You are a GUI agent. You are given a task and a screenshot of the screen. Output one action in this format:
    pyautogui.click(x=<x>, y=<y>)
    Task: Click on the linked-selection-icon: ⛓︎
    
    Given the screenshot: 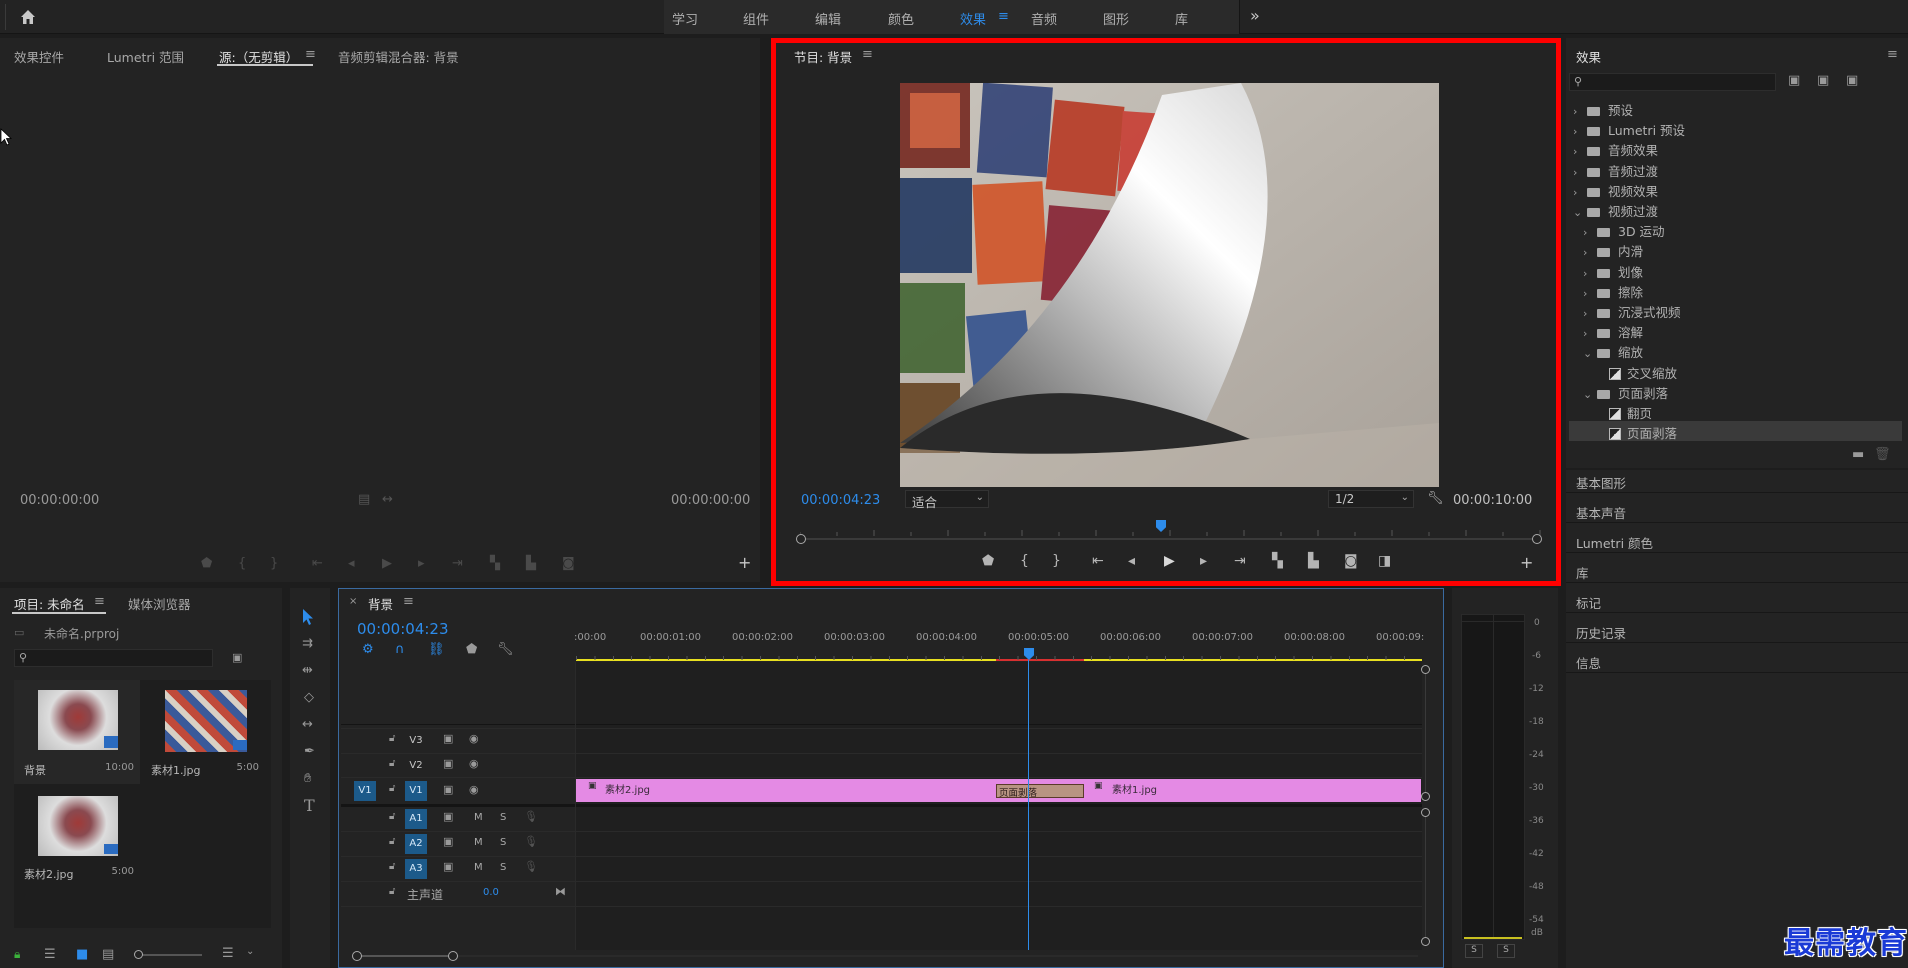 What is the action you would take?
    pyautogui.click(x=436, y=649)
    